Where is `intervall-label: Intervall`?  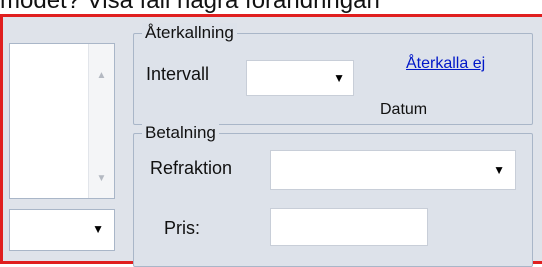
intervall-label: Intervall is located at coordinates (178, 74).